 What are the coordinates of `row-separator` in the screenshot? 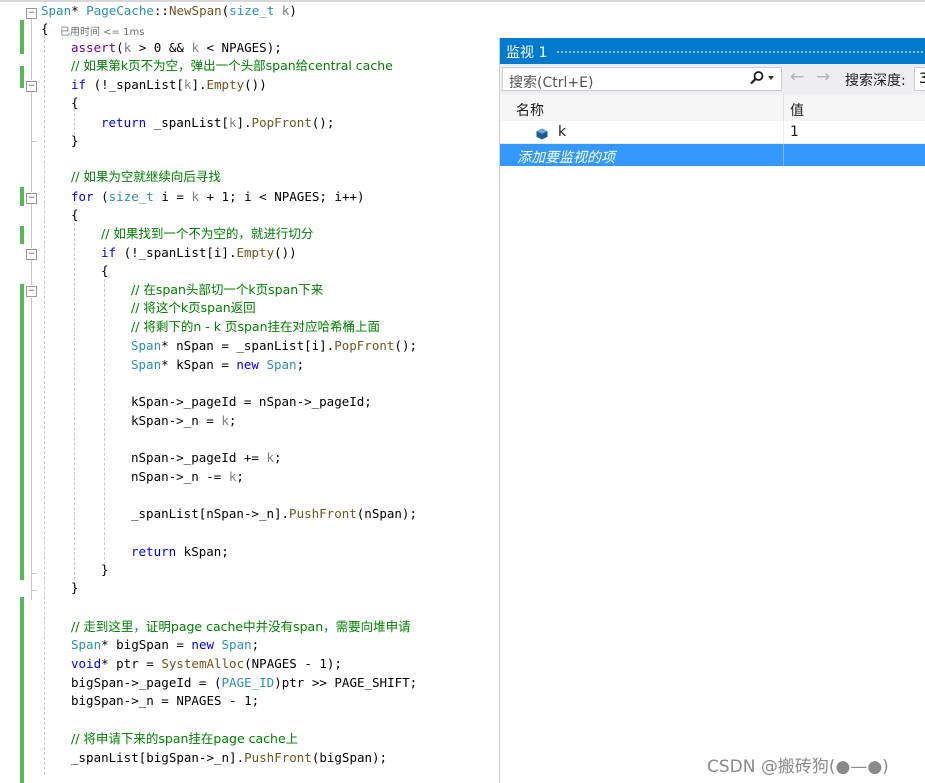 It's located at (783, 155).